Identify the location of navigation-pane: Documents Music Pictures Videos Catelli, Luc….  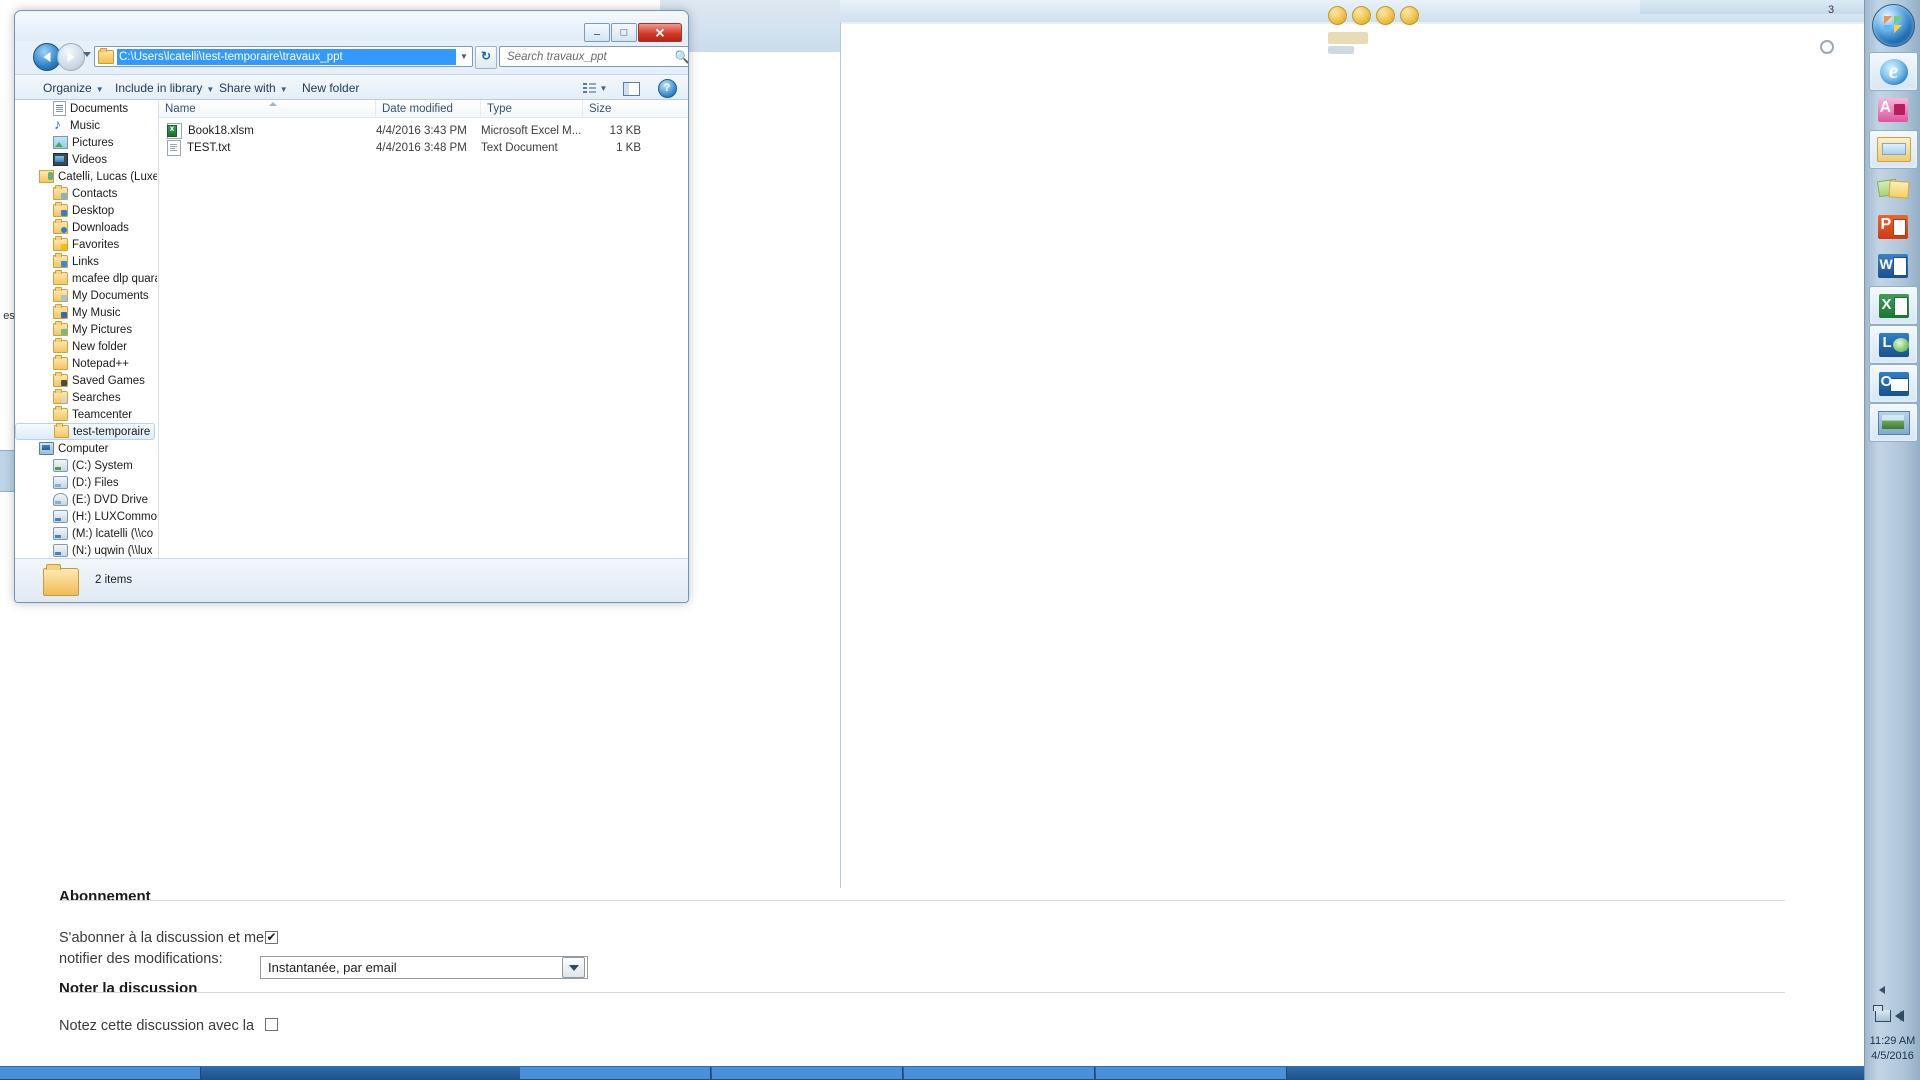
(86, 329).